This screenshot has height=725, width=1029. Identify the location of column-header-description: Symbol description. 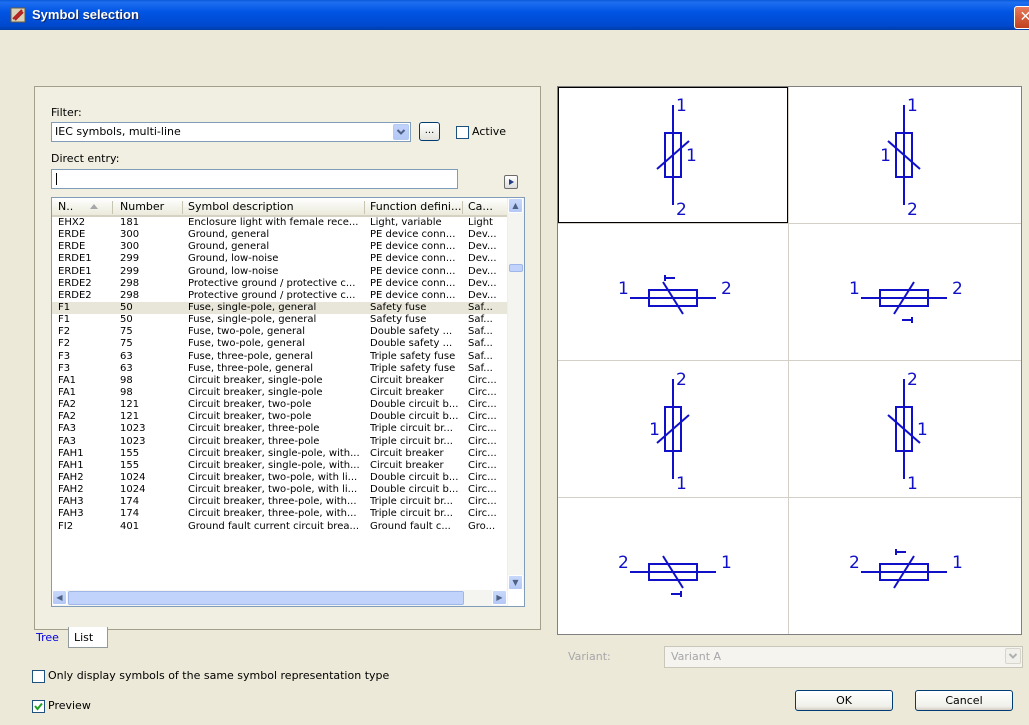
(241, 206).